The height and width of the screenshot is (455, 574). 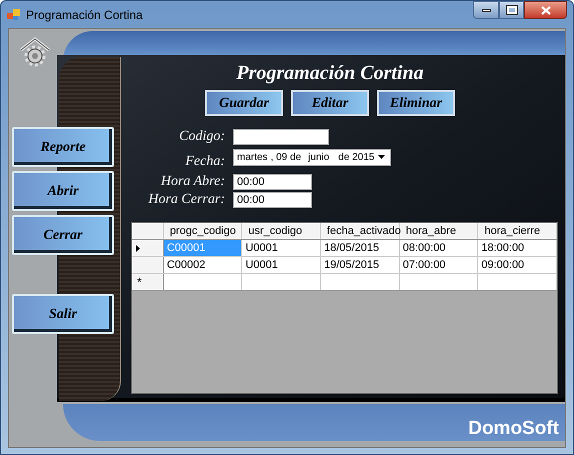 What do you see at coordinates (14, 14) in the screenshot?
I see `app-icon` at bounding box center [14, 14].